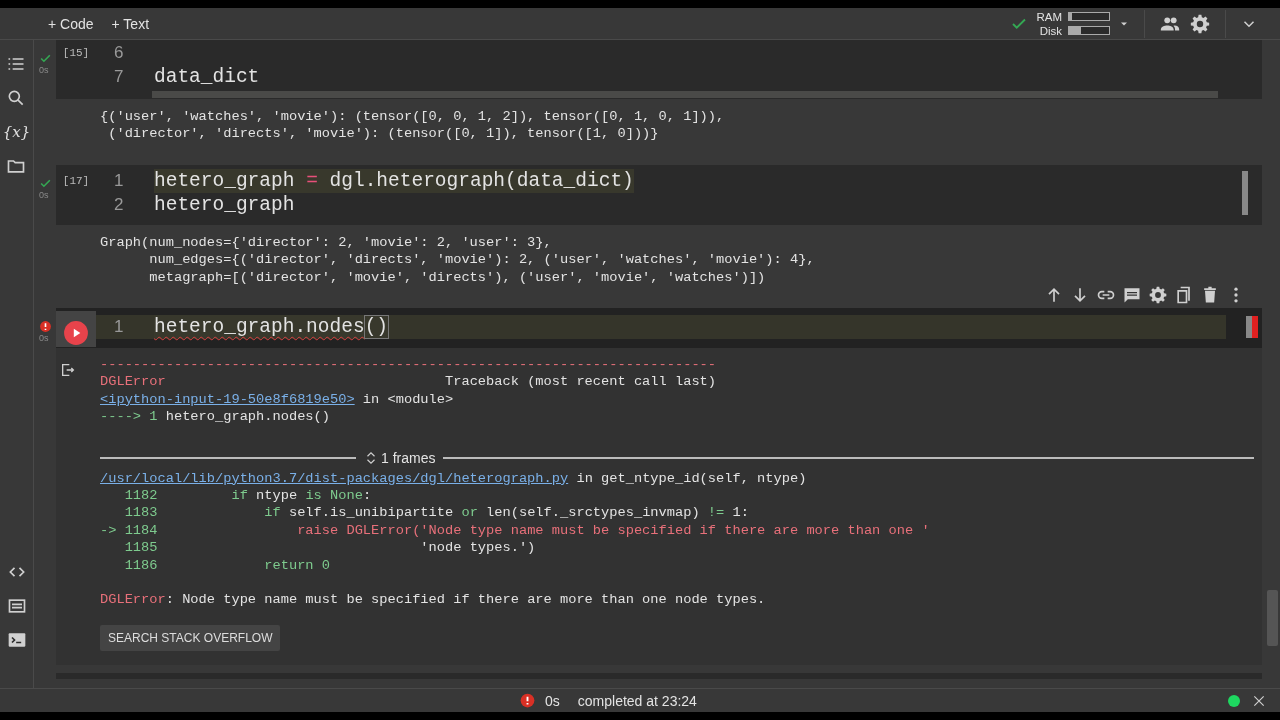  I want to click on output-line: DGLError Traceback (most recent call last), so click(409, 382).